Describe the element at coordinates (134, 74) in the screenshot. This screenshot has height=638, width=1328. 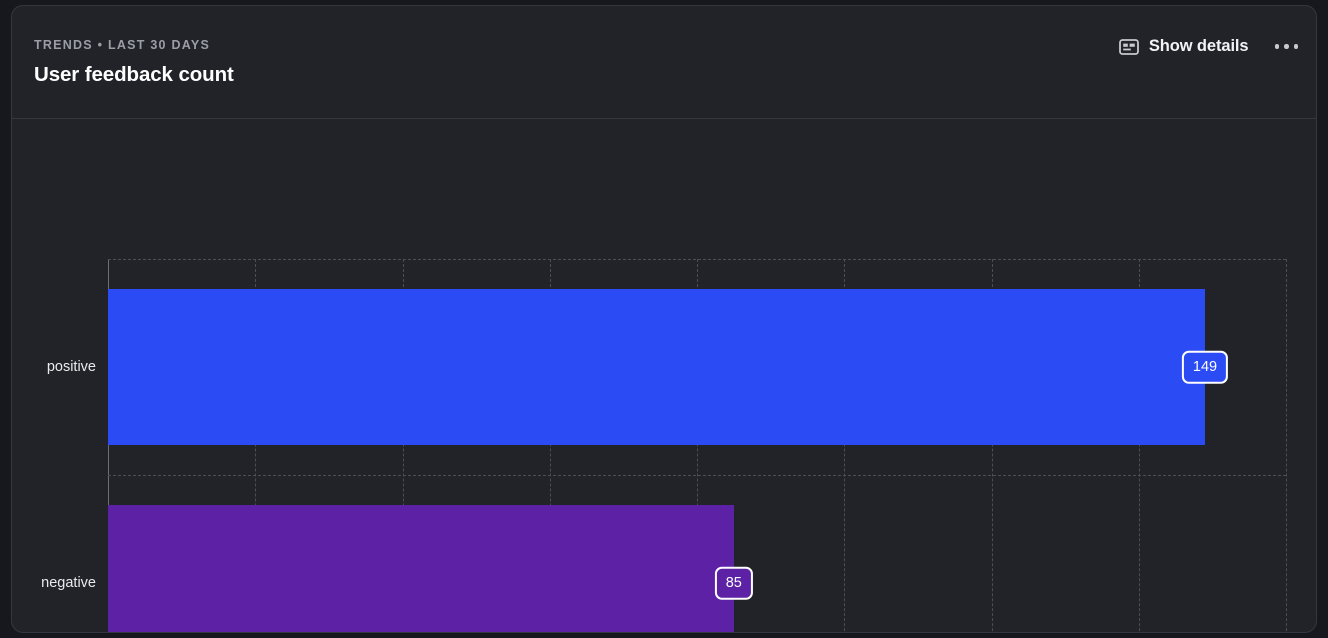
I see `page-title: User feedback count` at that location.